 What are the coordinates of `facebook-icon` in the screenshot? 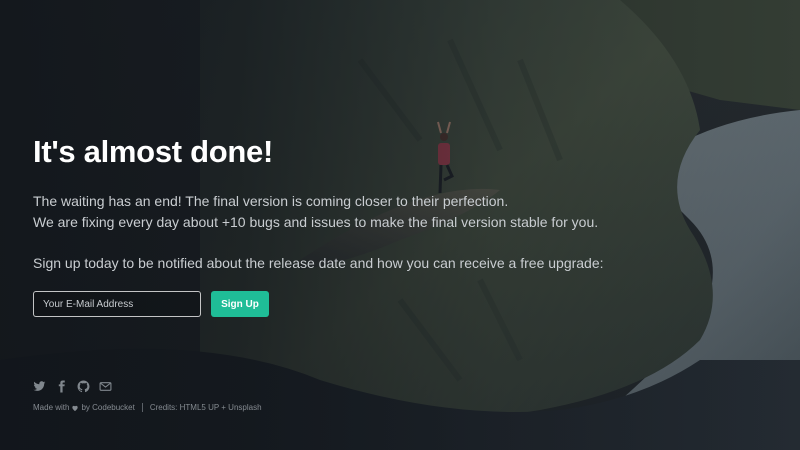 It's located at (61, 386).